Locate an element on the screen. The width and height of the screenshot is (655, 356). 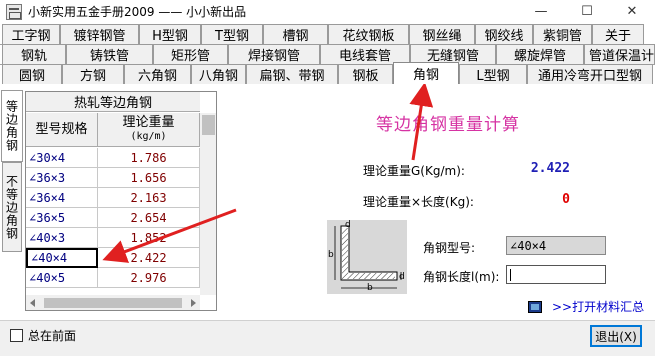
vertical-scroll-thumb is located at coordinates (208, 125).